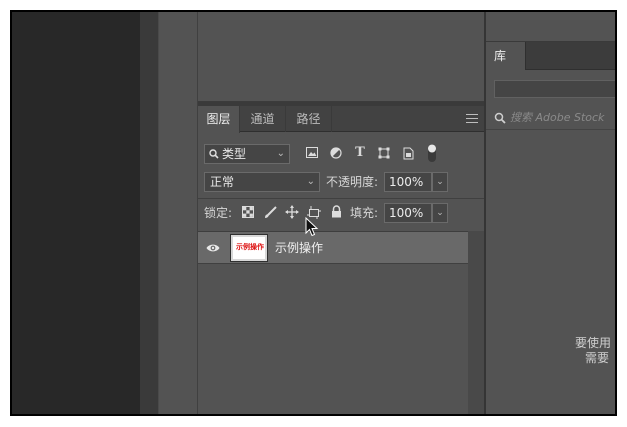 The height and width of the screenshot is (427, 627). I want to click on lock-all-icon, so click(336, 212).